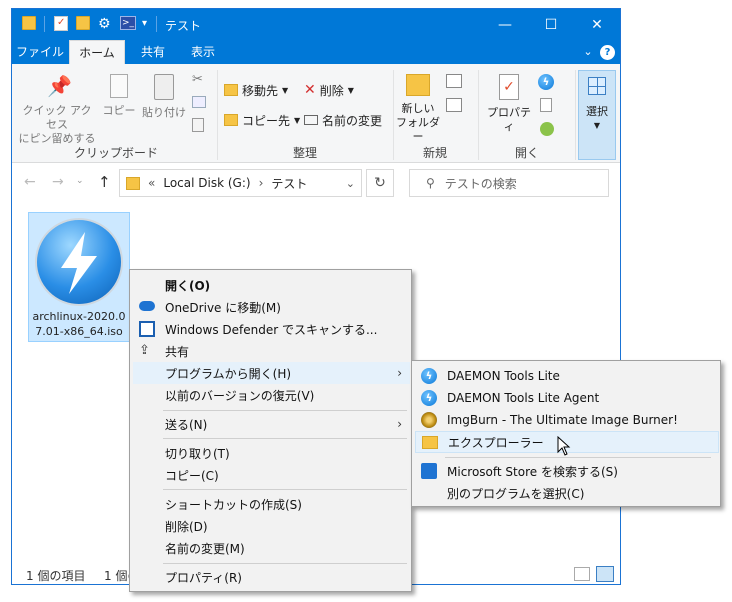 This screenshot has width=732, height=602. I want to click on paste-button: 貼り付け, so click(164, 97).